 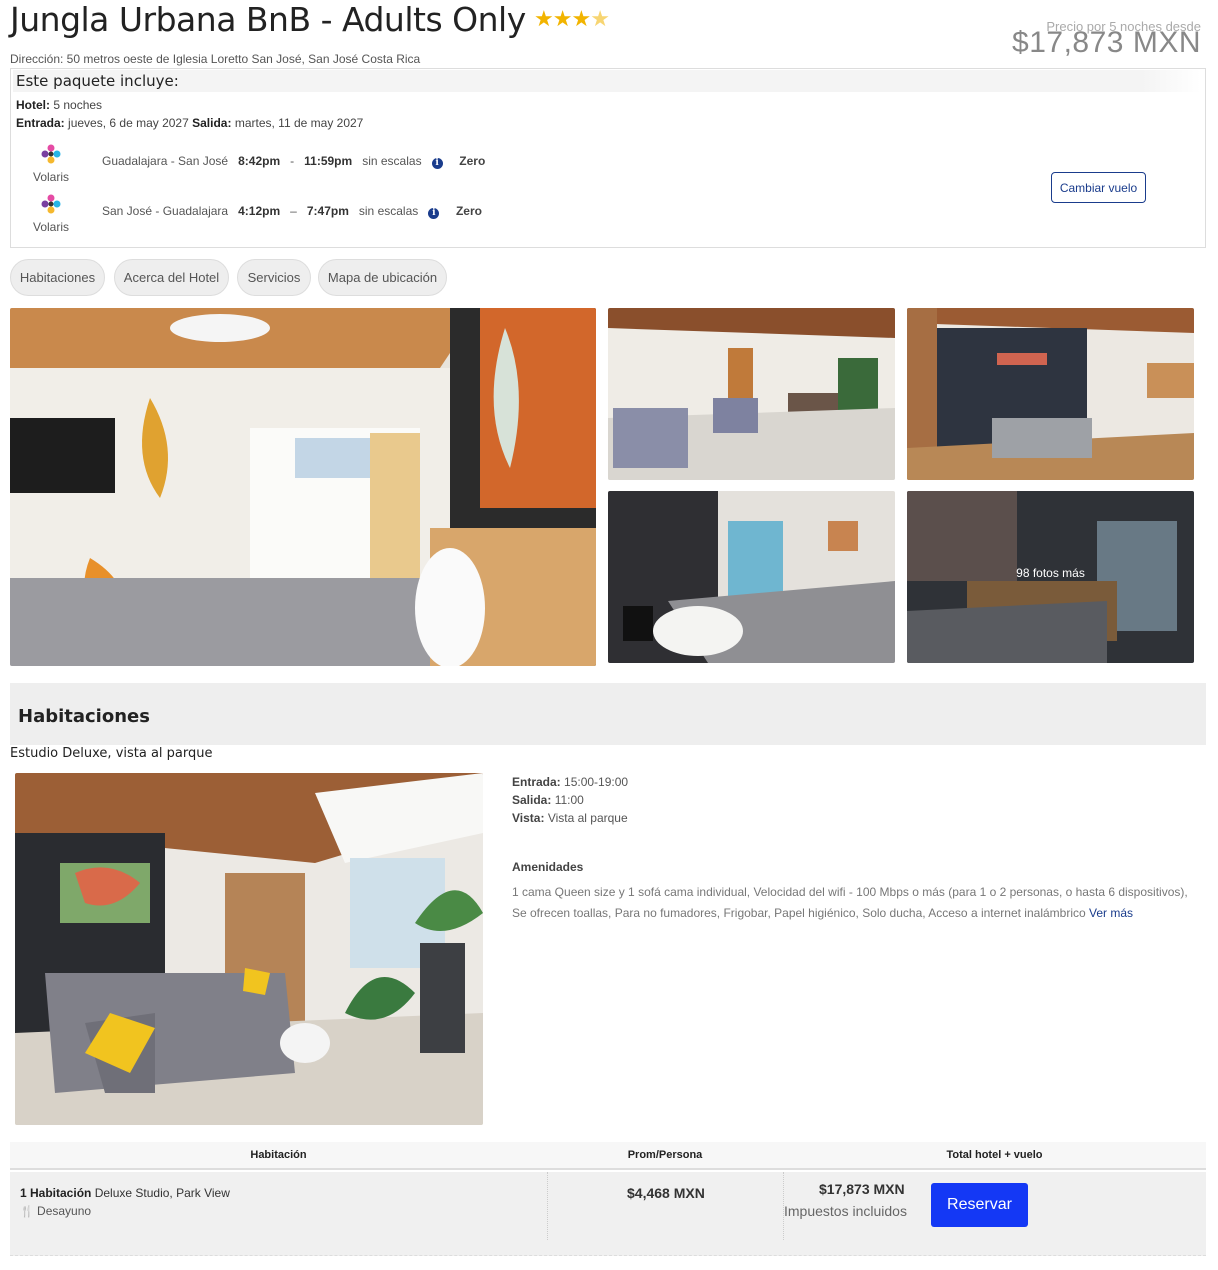 What do you see at coordinates (327, 211) in the screenshot?
I see `arrive-time: 7:47pm` at bounding box center [327, 211].